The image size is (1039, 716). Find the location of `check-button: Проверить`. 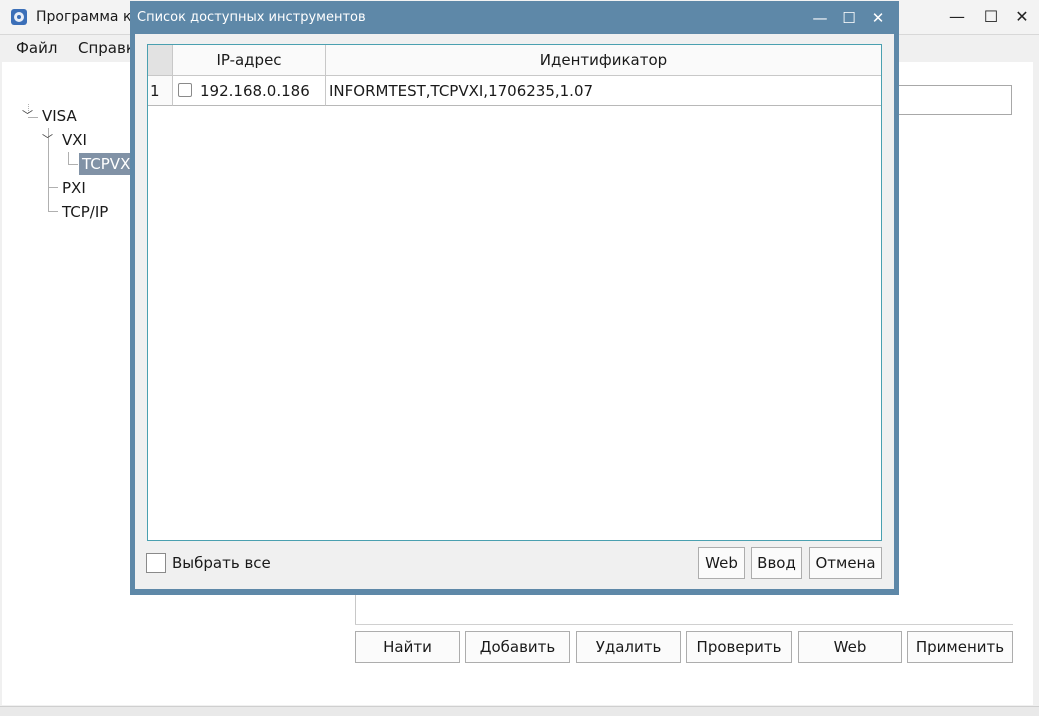

check-button: Проверить is located at coordinates (739, 647).